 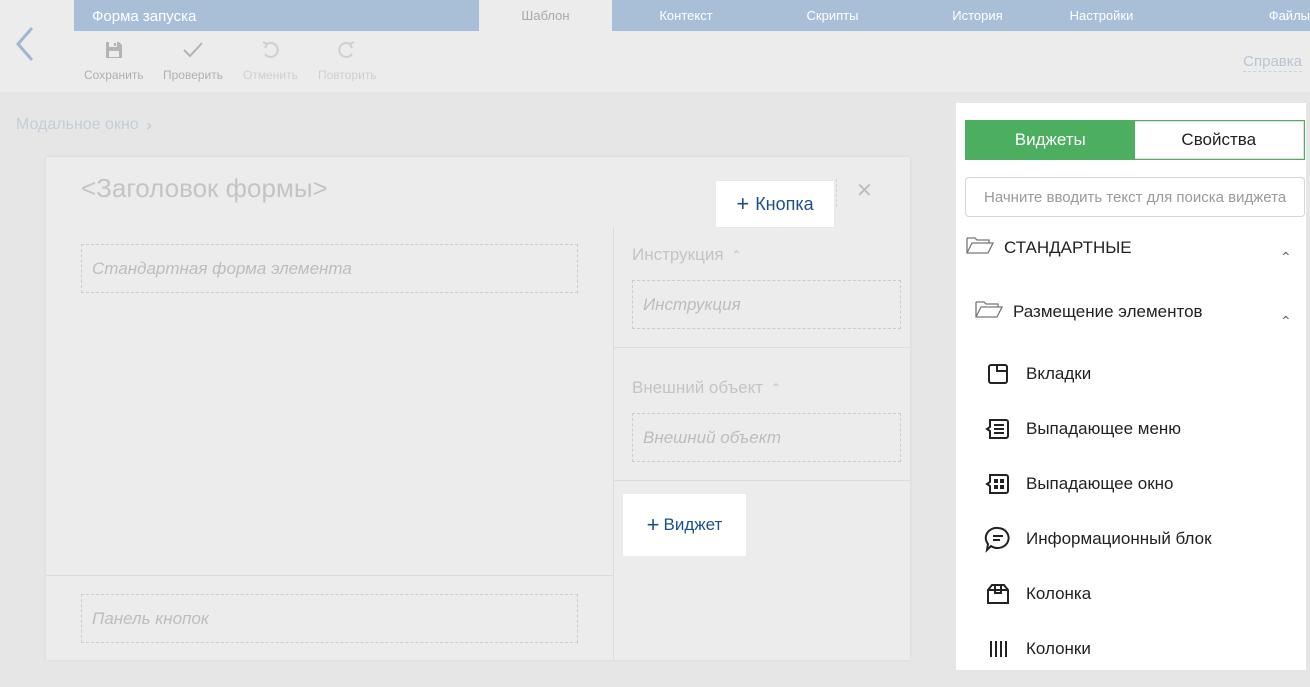 What do you see at coordinates (686, 15) in the screenshot?
I see `tab-context: Контекст` at bounding box center [686, 15].